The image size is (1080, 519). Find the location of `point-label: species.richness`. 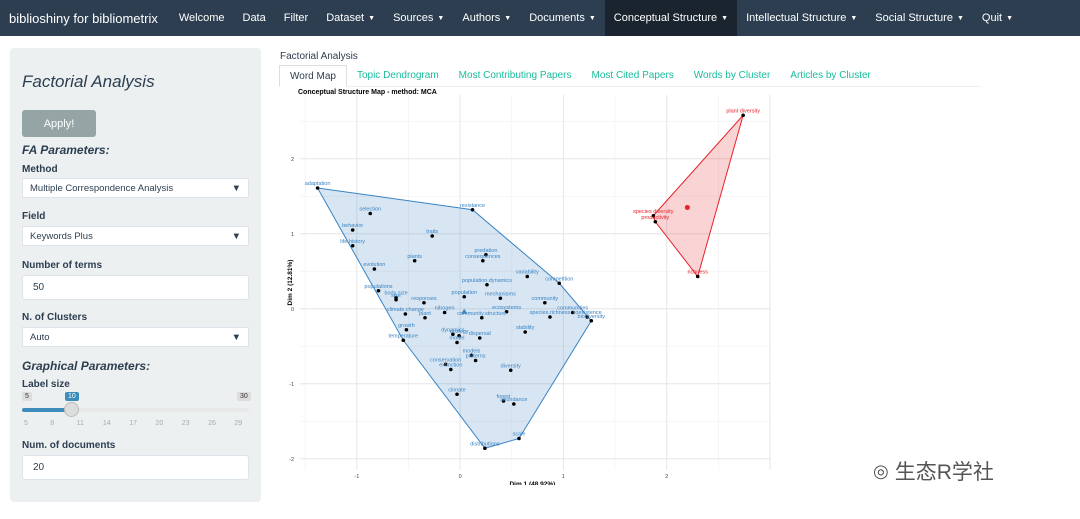

point-label: species.richness is located at coordinates (550, 313).